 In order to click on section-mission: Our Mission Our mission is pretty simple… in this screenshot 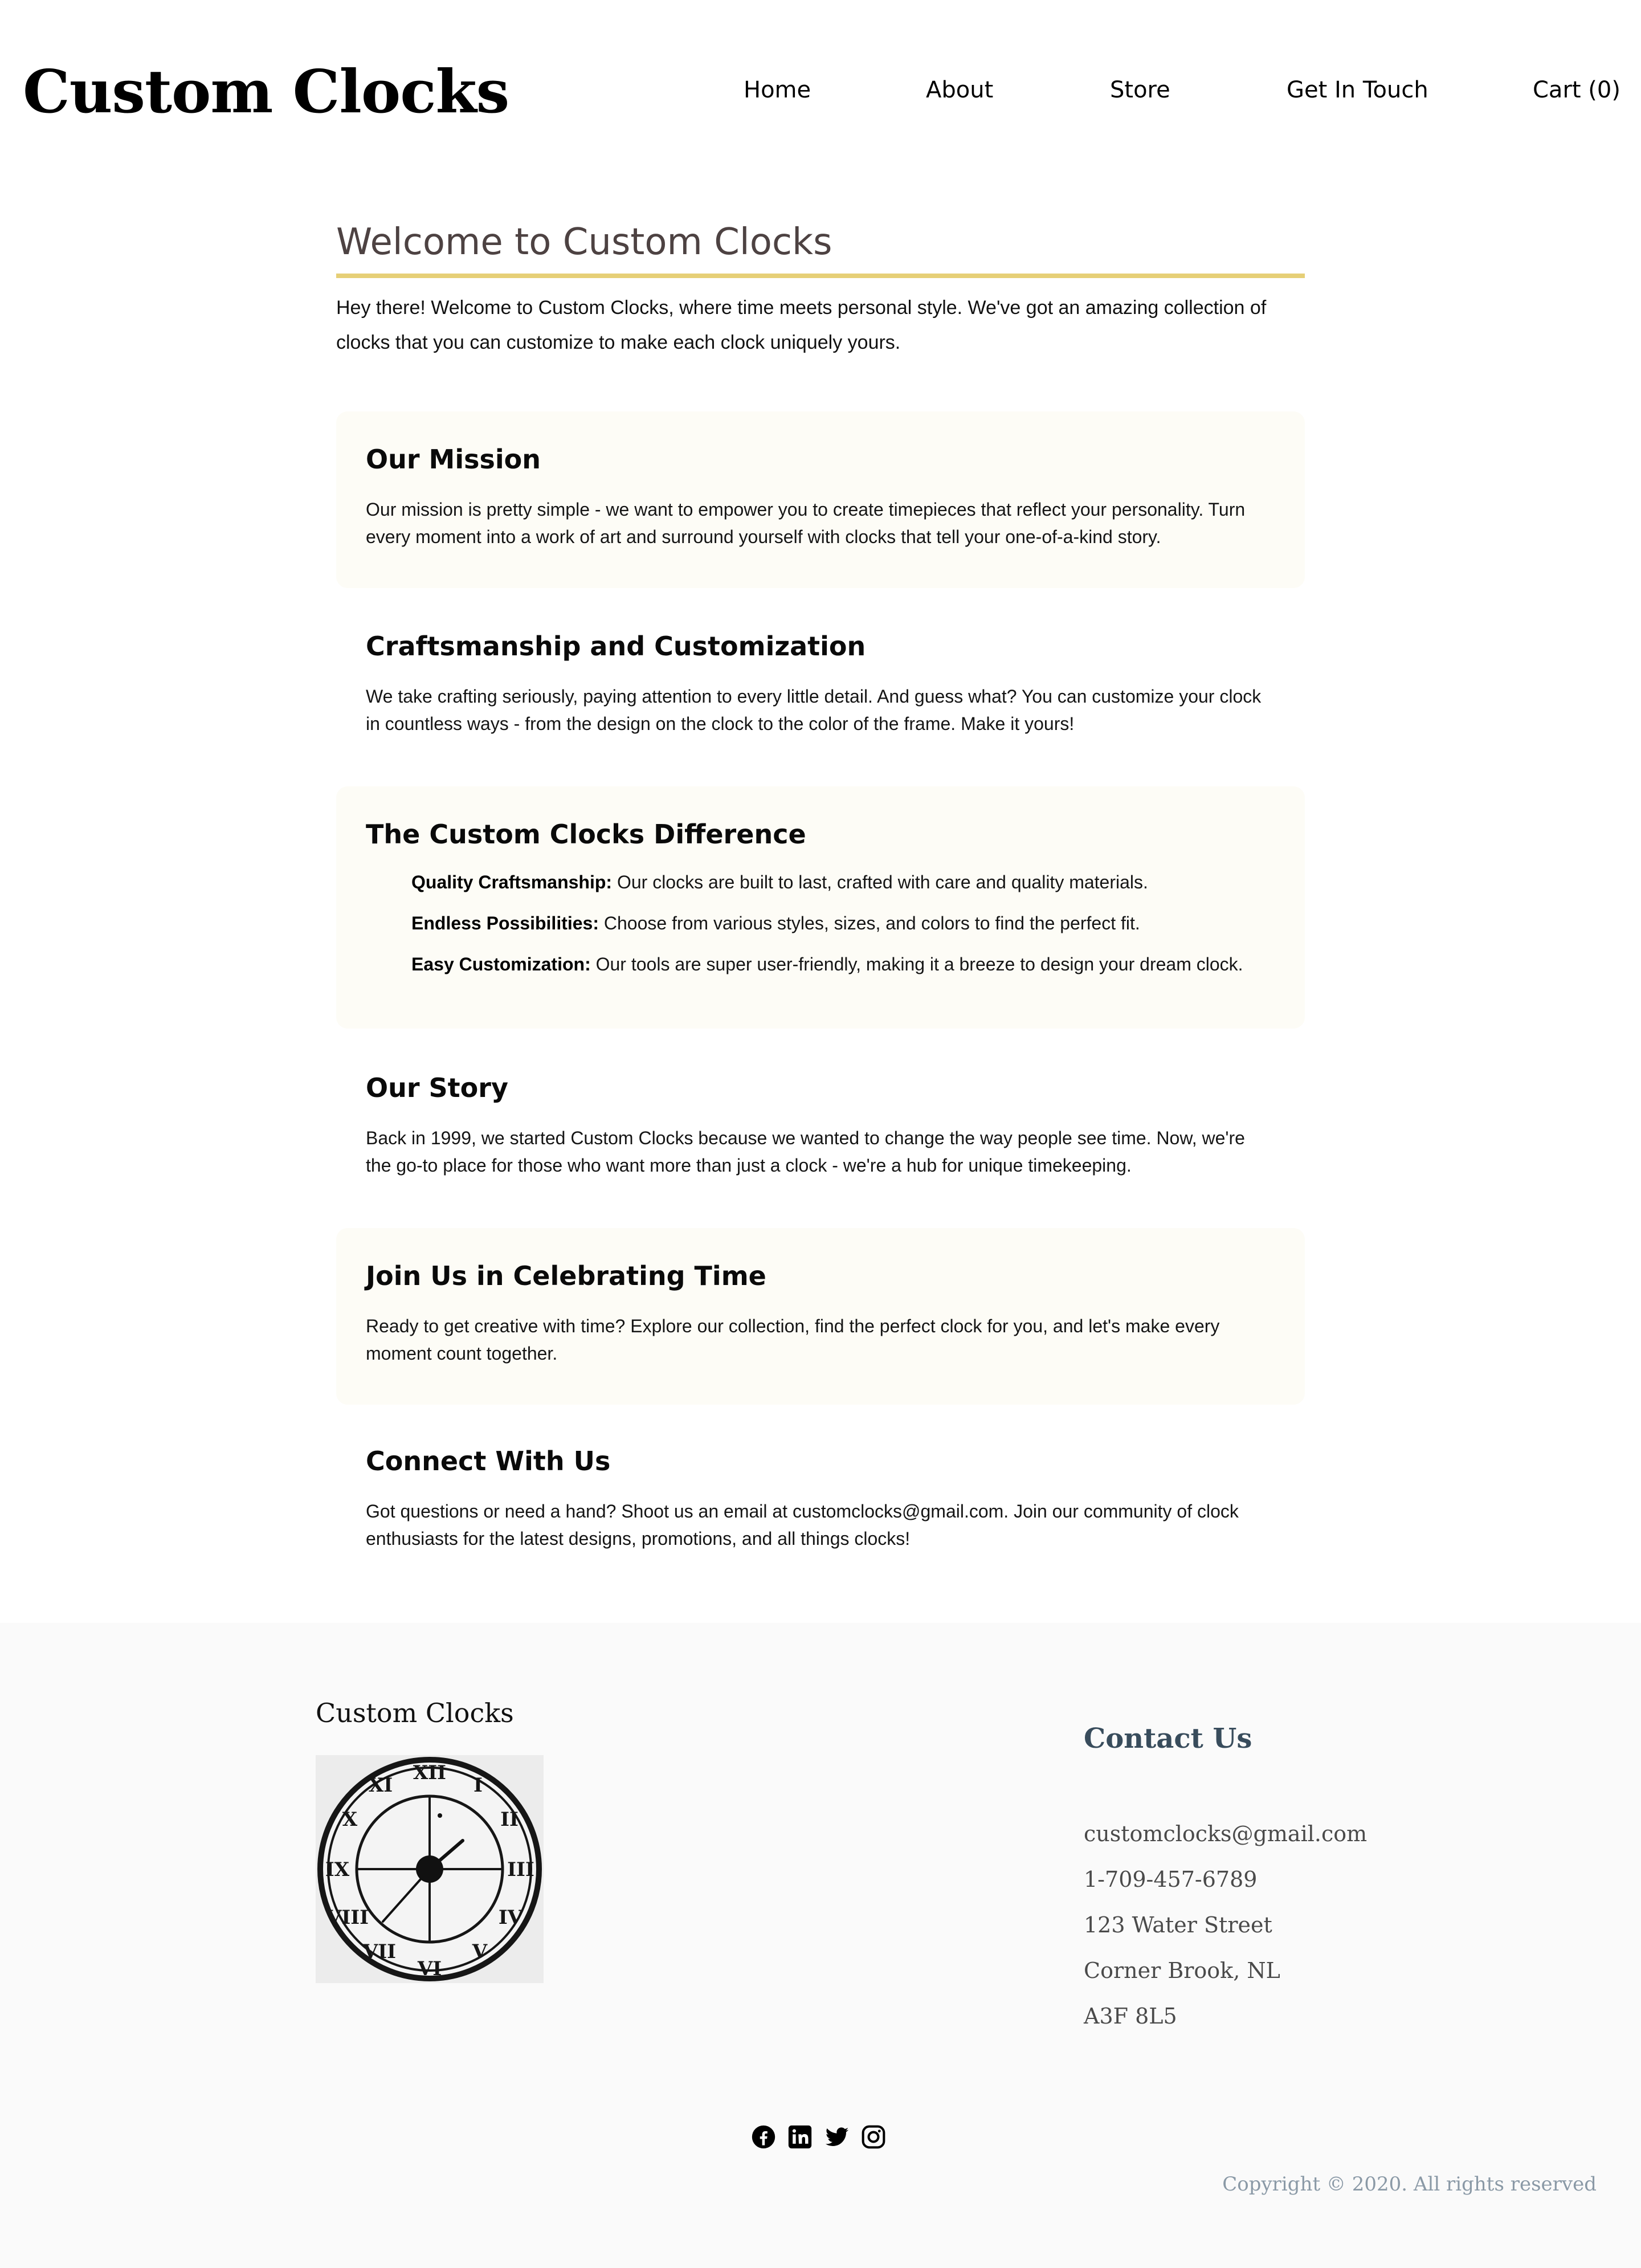, I will do `click(820, 499)`.